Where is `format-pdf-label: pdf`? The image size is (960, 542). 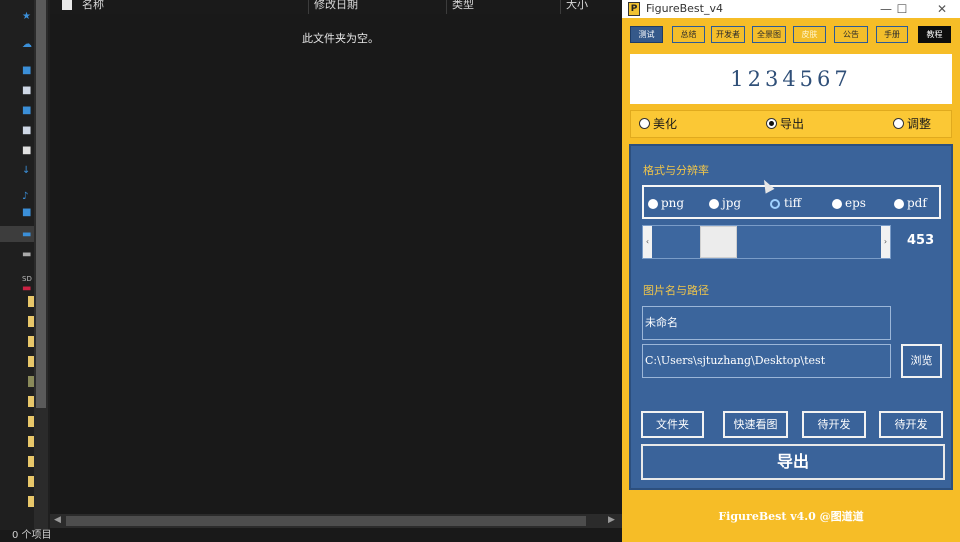 format-pdf-label: pdf is located at coordinates (917, 203).